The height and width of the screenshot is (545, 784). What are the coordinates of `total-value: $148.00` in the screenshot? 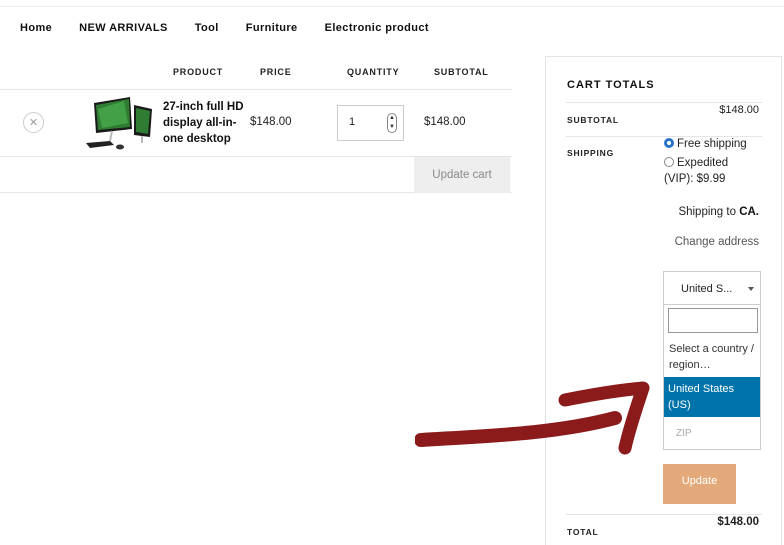 It's located at (738, 522).